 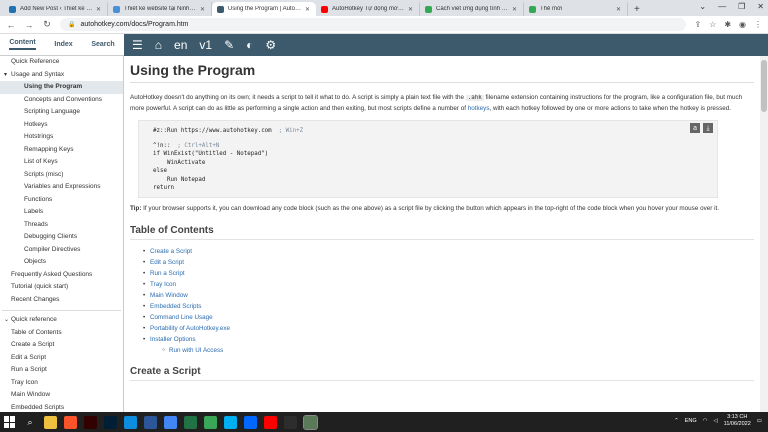 What do you see at coordinates (150, 422) in the screenshot?
I see `word-icon` at bounding box center [150, 422].